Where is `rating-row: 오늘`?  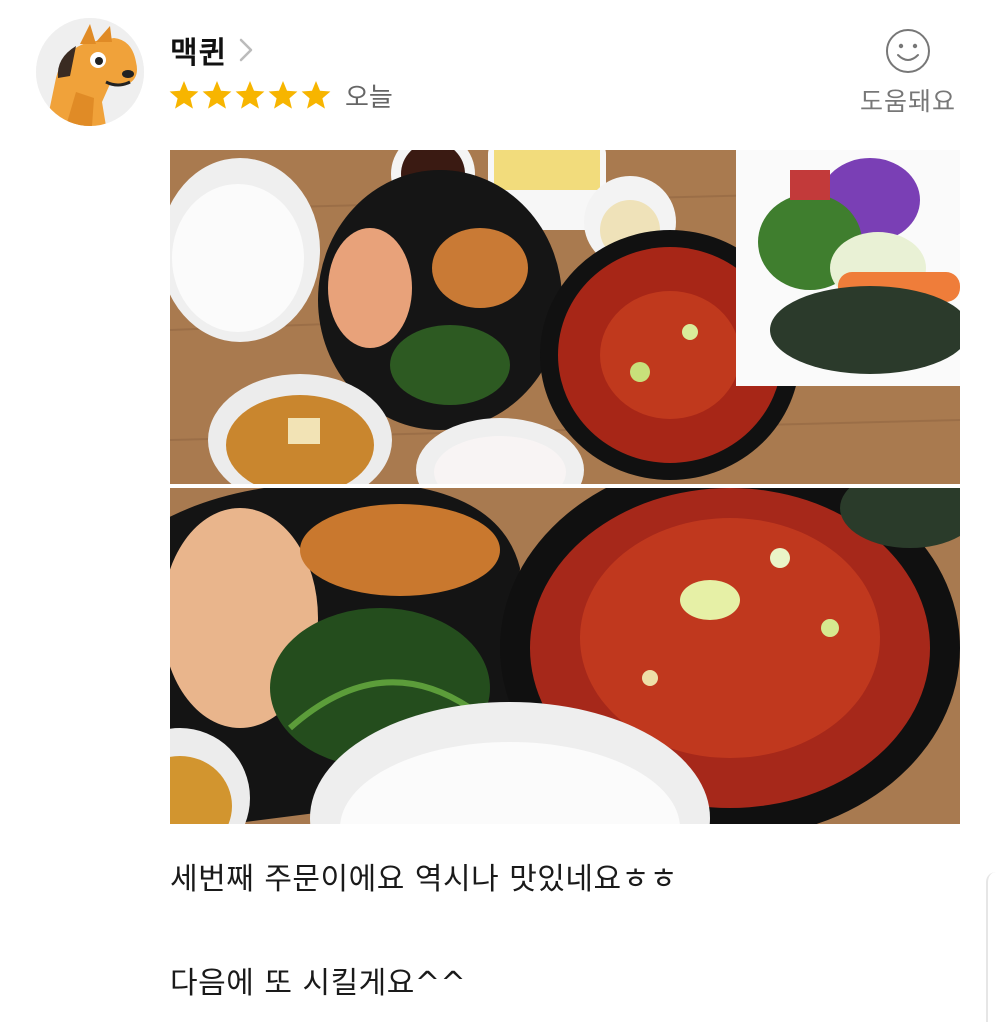 rating-row: 오늘 is located at coordinates (280, 95).